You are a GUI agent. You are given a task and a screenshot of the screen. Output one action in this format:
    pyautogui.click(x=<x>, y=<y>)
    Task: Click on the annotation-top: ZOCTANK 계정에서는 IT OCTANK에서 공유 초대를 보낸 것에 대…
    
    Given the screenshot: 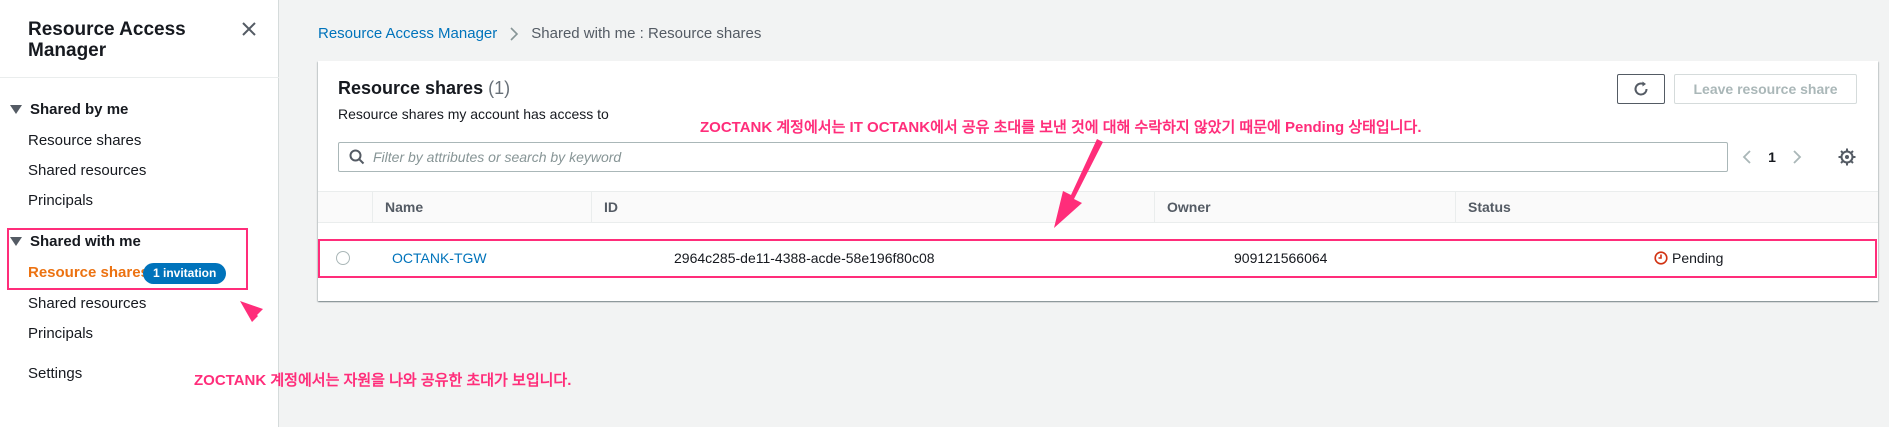 What is the action you would take?
    pyautogui.click(x=1061, y=127)
    